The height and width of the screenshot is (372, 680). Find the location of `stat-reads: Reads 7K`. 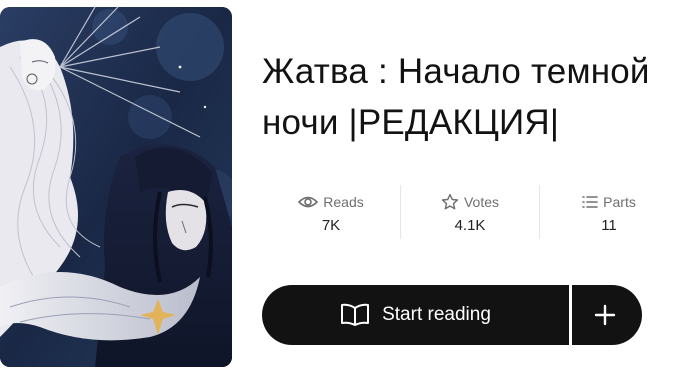

stat-reads: Reads 7K is located at coordinates (331, 212).